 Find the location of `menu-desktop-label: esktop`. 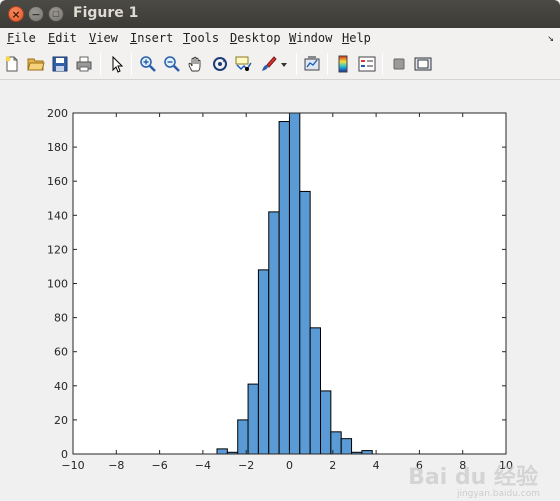

menu-desktop-label: esktop is located at coordinates (259, 38).